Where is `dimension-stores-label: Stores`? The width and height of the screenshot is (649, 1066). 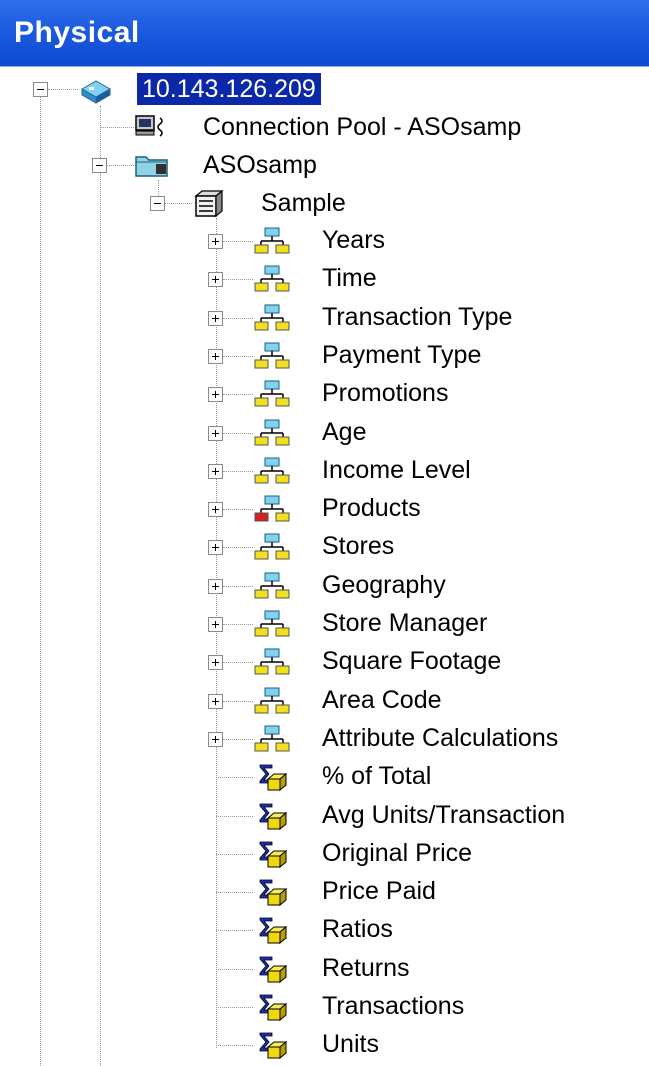 dimension-stores-label: Stores is located at coordinates (358, 546).